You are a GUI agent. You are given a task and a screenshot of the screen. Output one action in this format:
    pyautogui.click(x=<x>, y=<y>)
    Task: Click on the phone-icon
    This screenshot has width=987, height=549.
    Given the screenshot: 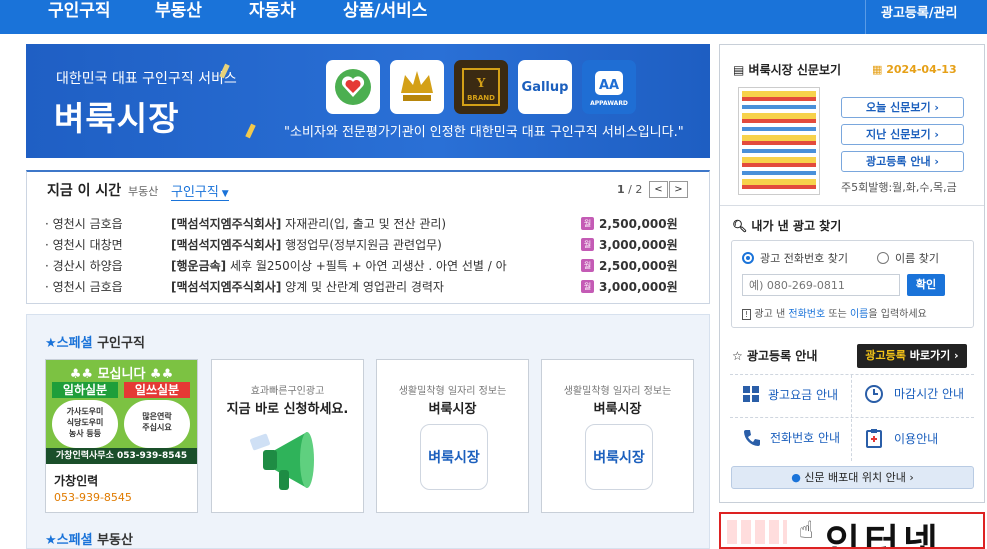 What is the action you would take?
    pyautogui.click(x=752, y=438)
    